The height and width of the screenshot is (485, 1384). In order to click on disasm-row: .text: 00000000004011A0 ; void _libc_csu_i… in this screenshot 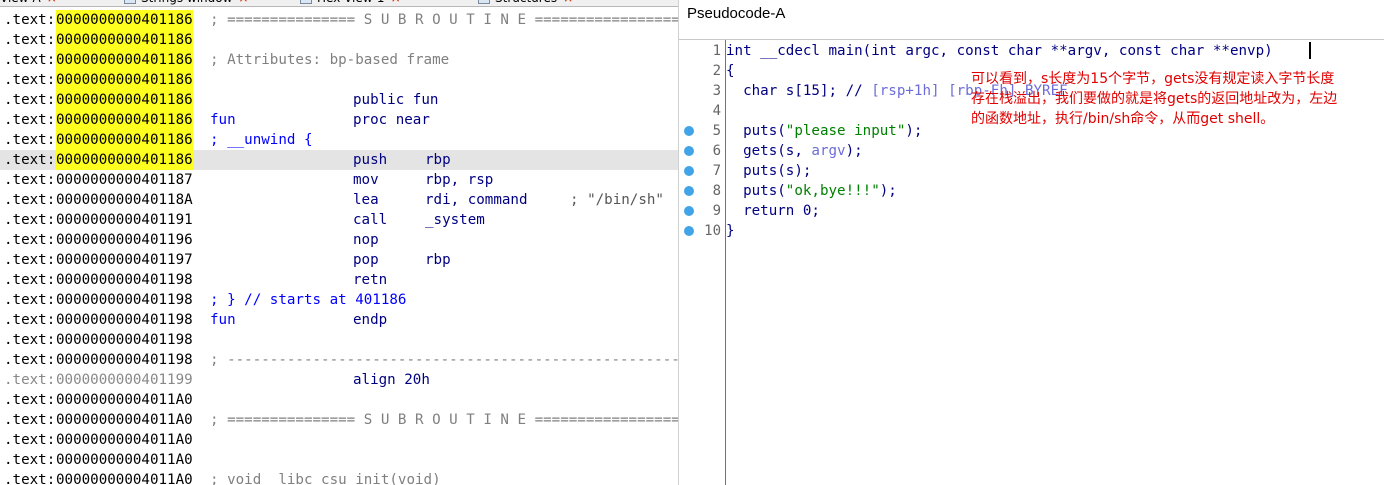, I will do `click(339, 477)`.